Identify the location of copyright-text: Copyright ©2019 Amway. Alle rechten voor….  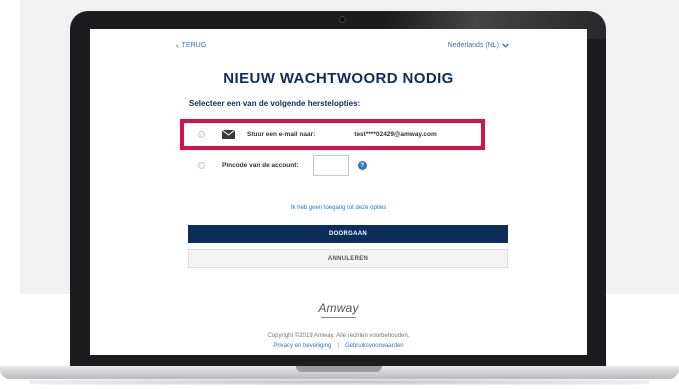
(338, 336).